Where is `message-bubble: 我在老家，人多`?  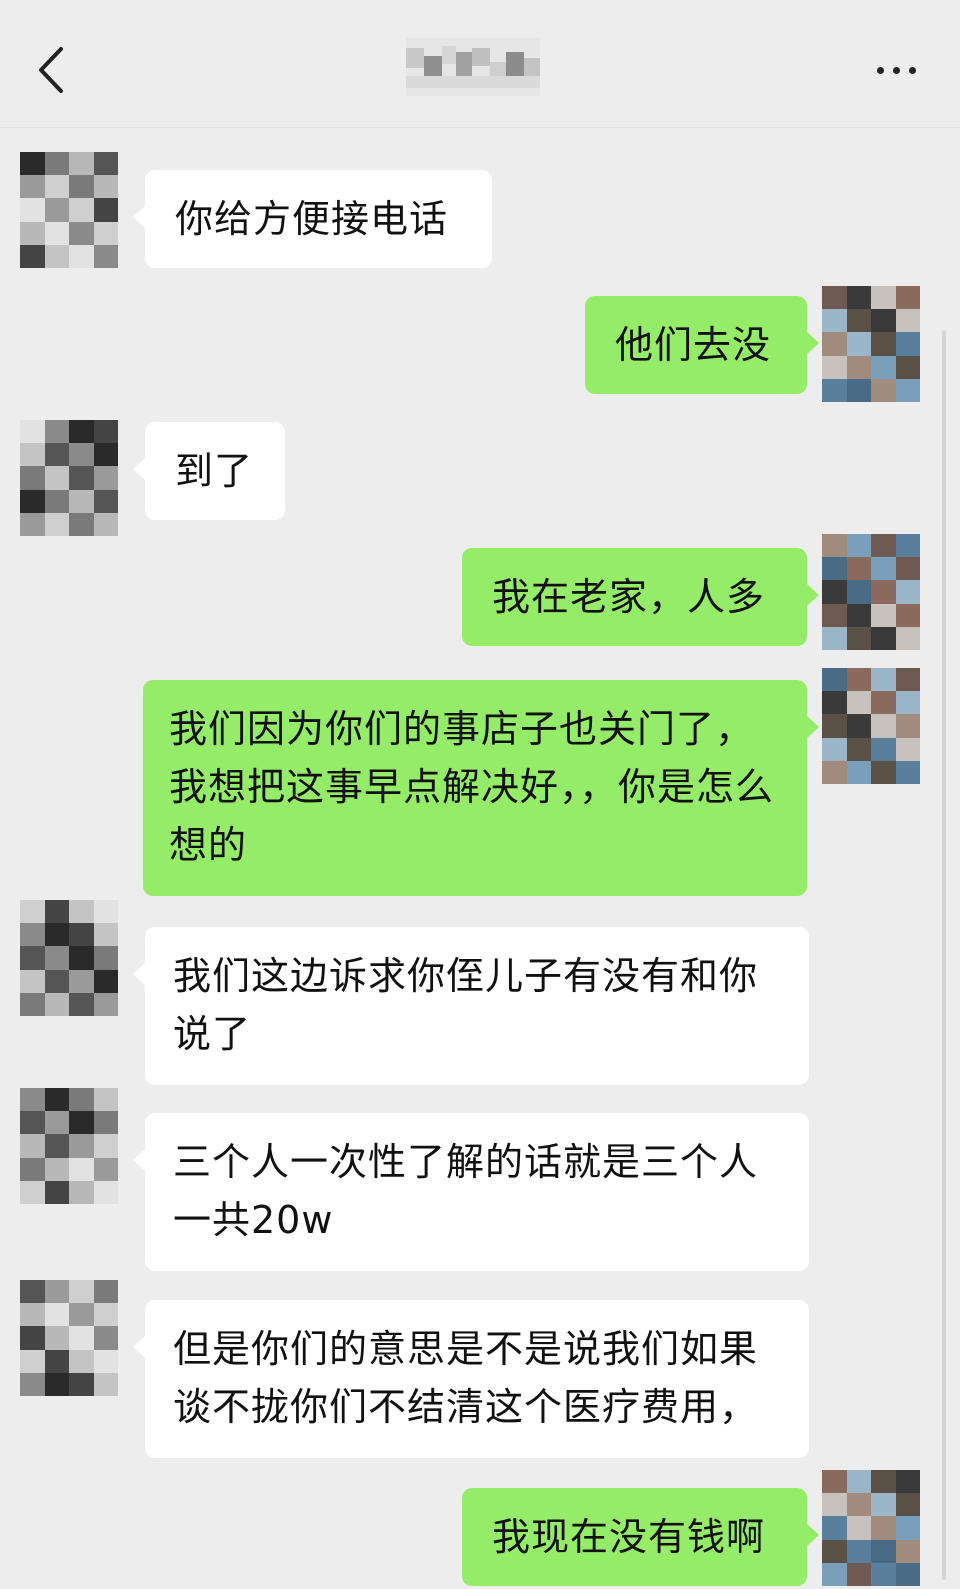 message-bubble: 我在老家，人多 is located at coordinates (640, 597).